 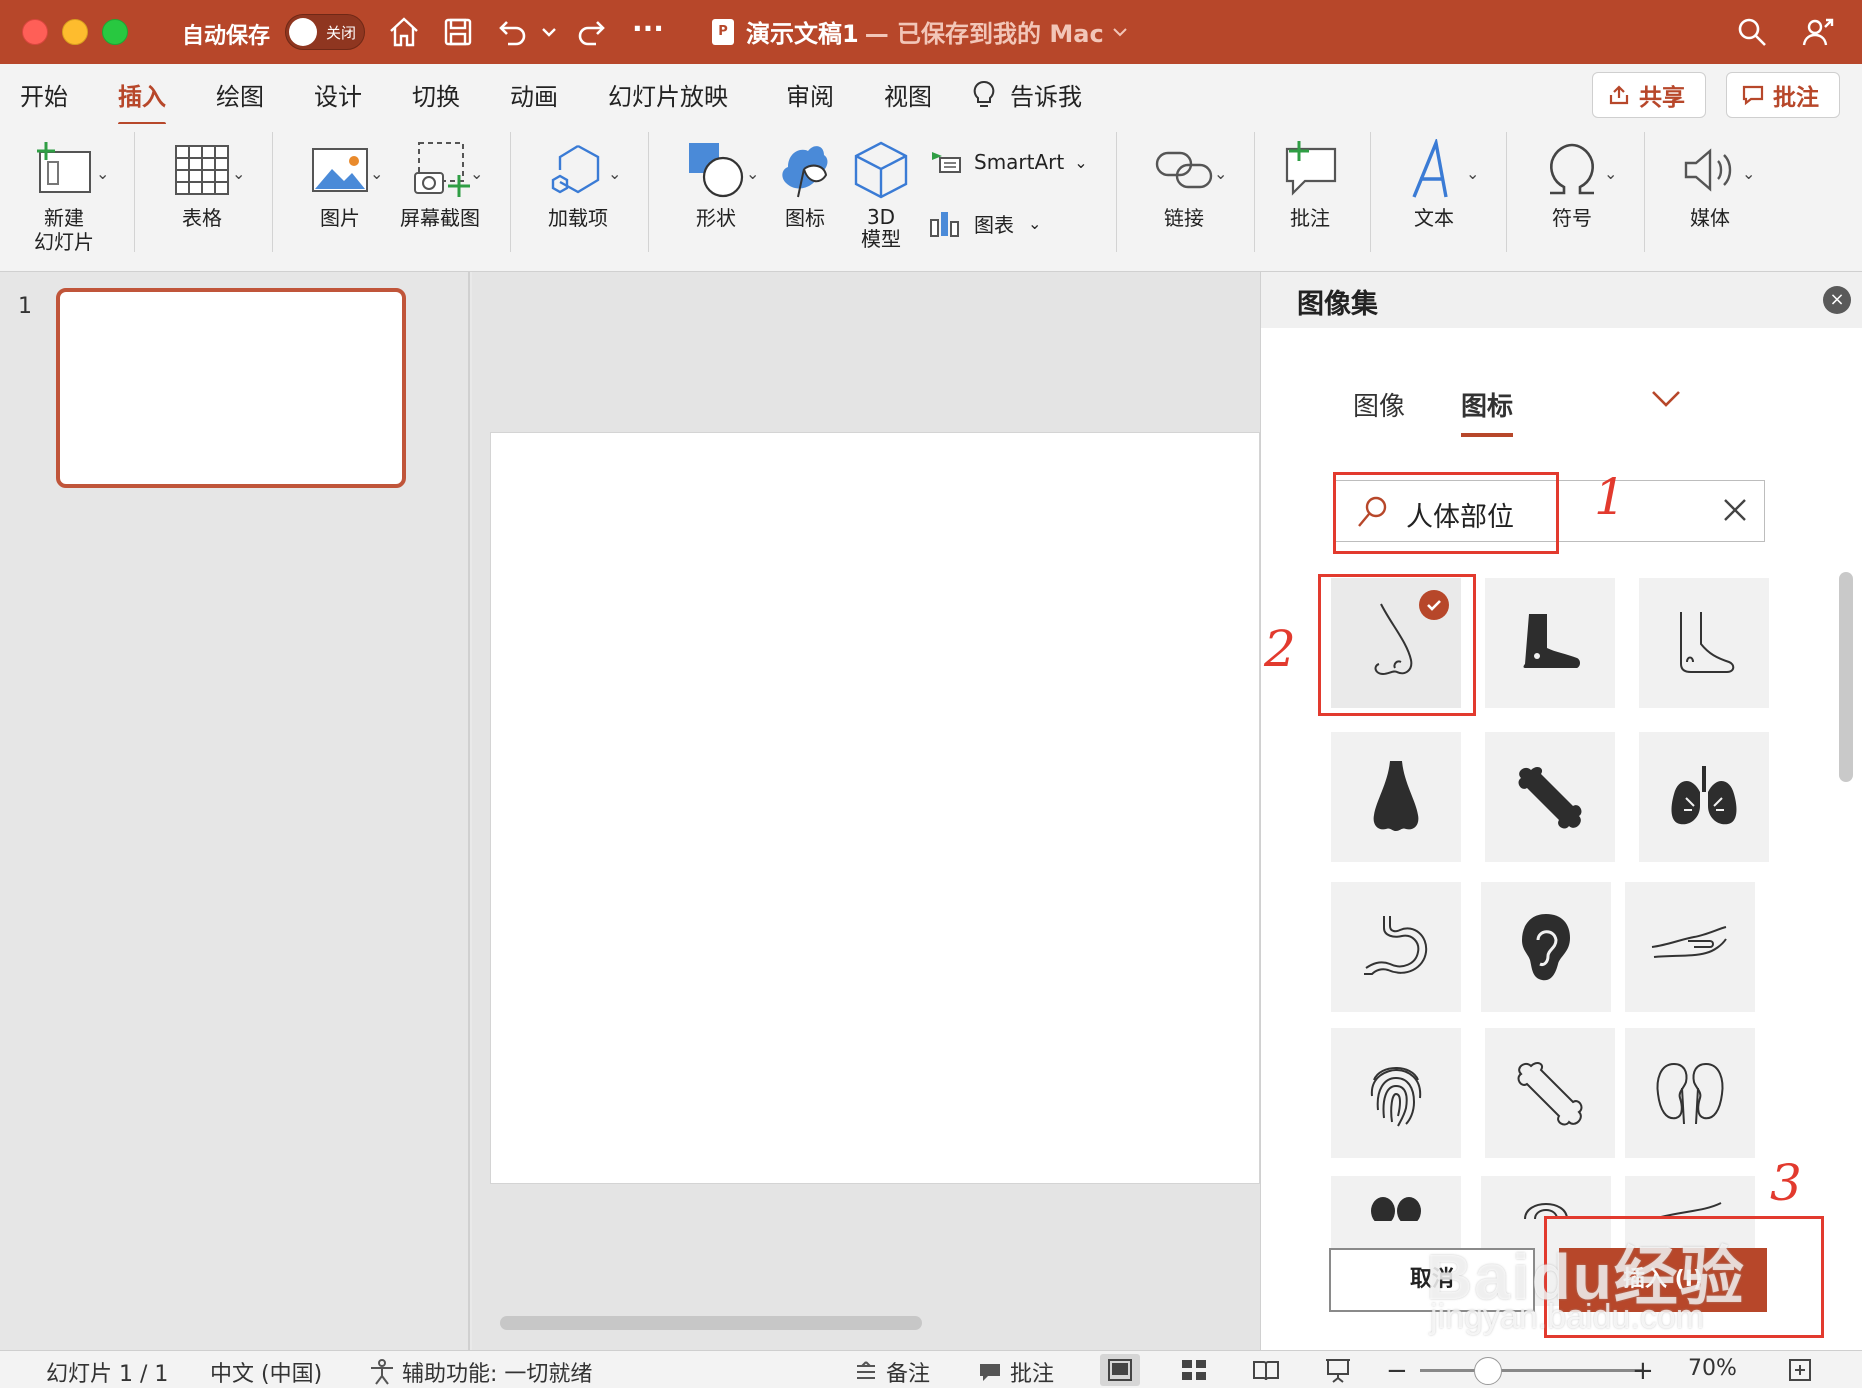 What do you see at coordinates (1550, 643) in the screenshot?
I see `icon-tile-boot` at bounding box center [1550, 643].